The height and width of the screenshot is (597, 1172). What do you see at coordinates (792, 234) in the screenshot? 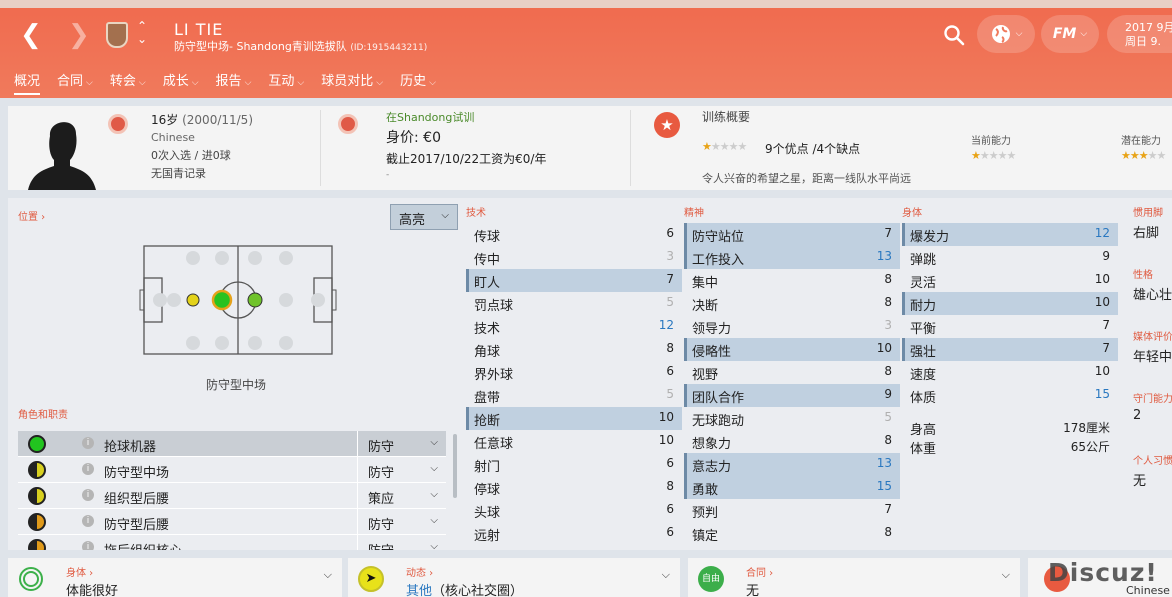
I see `mental-attribute-row: 防守站位 7` at bounding box center [792, 234].